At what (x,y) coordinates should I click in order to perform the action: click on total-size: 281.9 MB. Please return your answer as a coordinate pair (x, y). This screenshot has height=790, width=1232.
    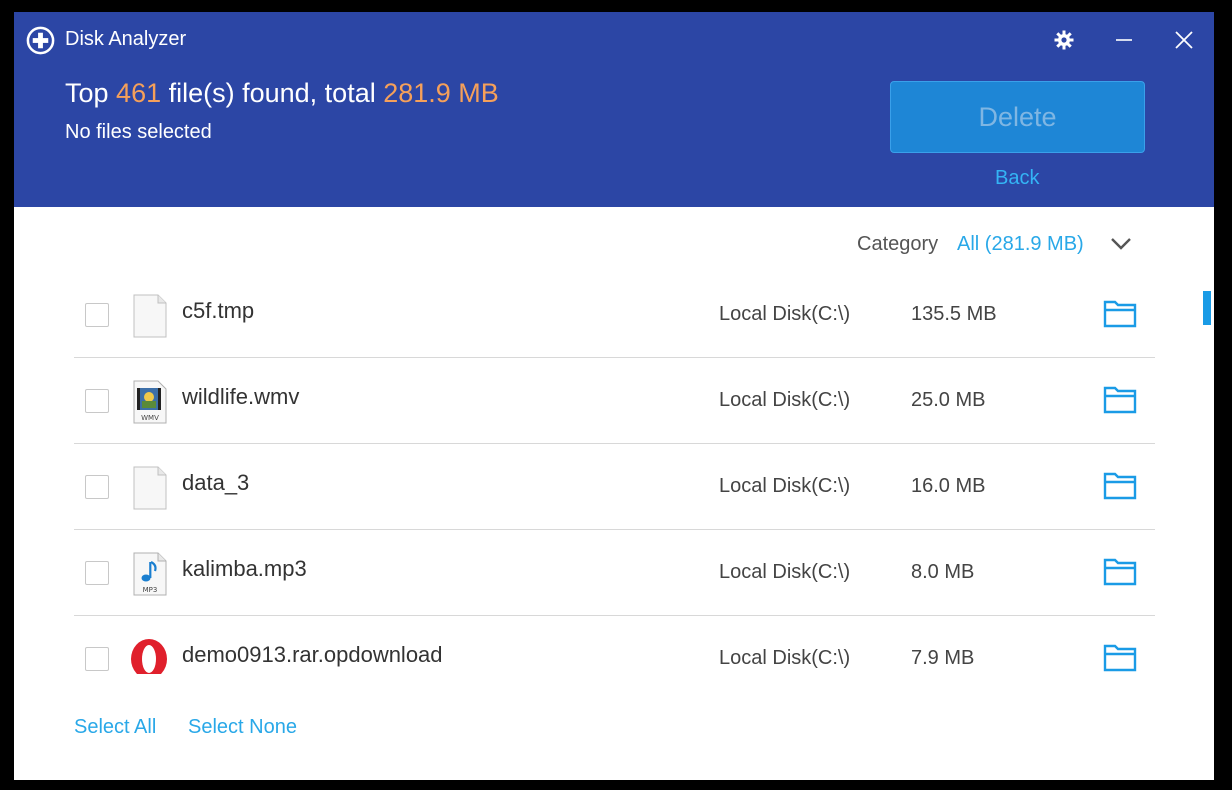
    Looking at the image, I should click on (441, 93).